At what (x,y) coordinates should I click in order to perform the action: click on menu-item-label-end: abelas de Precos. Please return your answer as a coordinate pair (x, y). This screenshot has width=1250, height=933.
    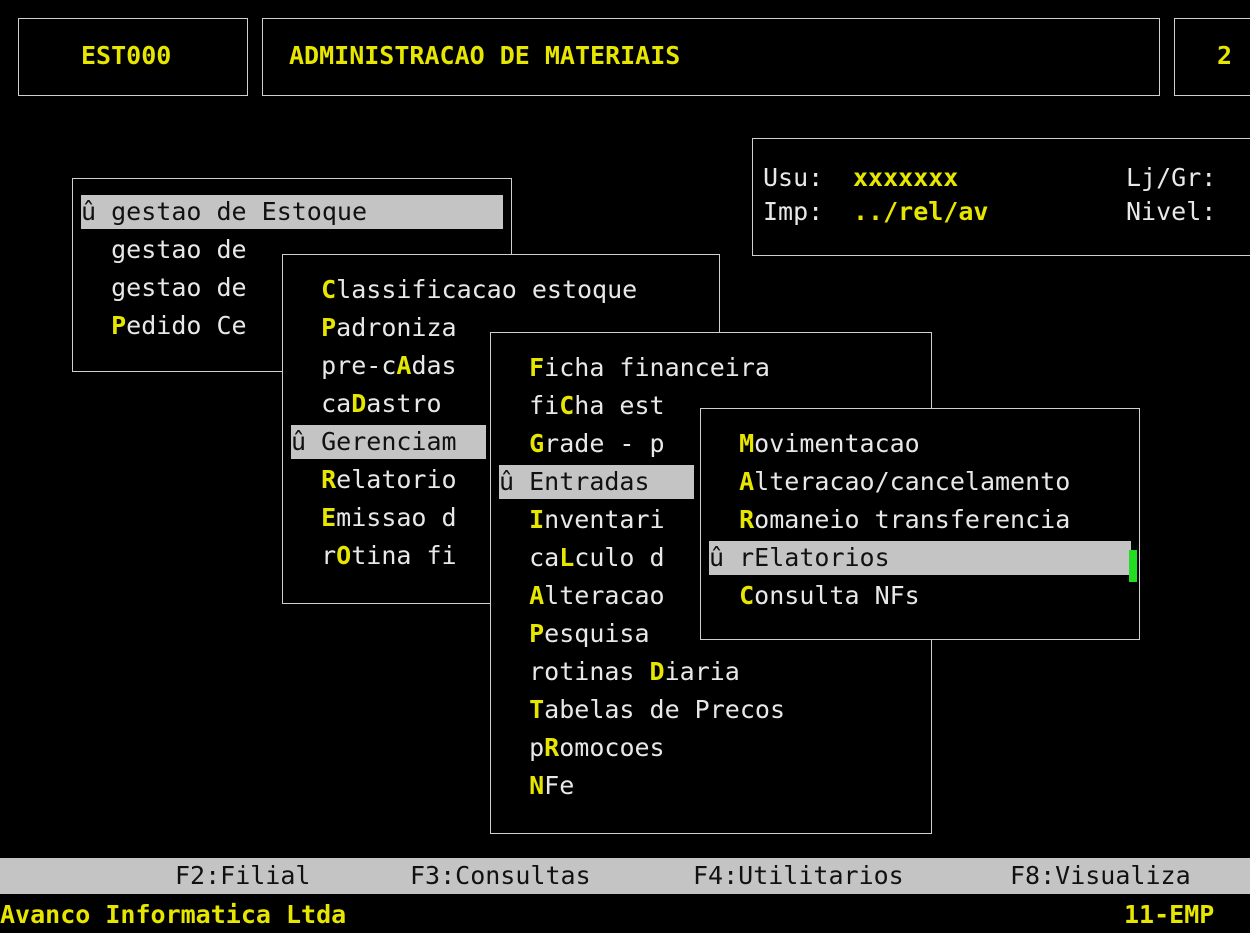
    Looking at the image, I should click on (664, 709).